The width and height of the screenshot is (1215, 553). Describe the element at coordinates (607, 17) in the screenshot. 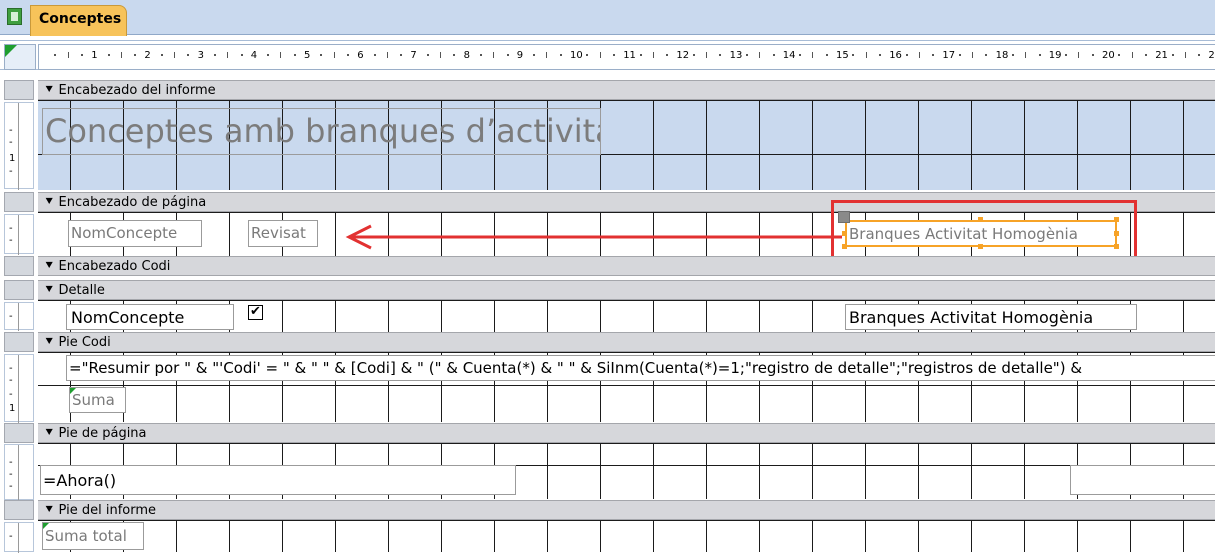

I see `document-tab-bar` at that location.